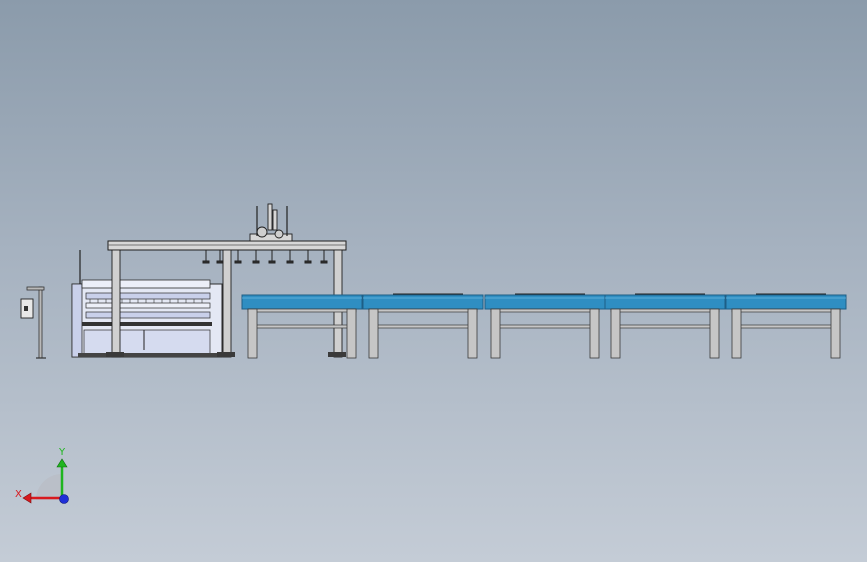 The width and height of the screenshot is (867, 562). I want to click on quilting-machine, so click(147, 304).